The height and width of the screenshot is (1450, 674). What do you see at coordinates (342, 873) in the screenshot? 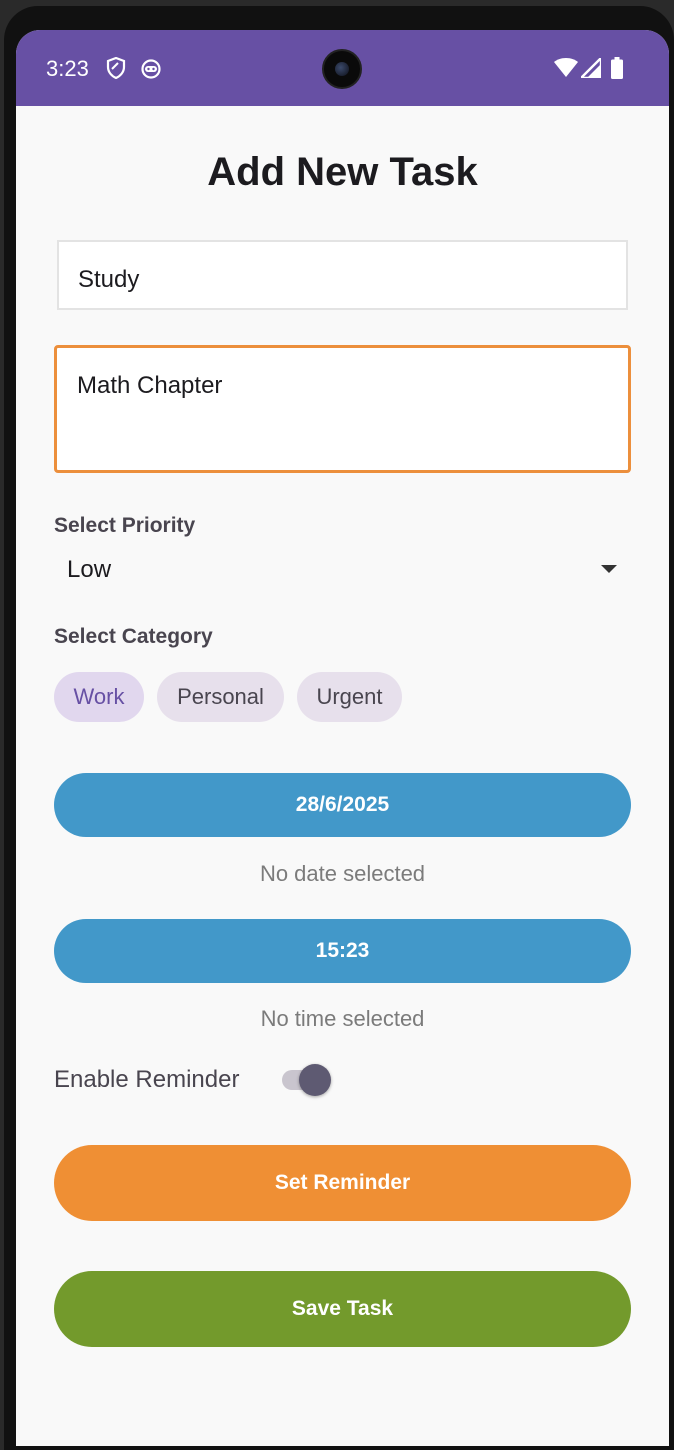
I see `date-helper-text: No date selected` at bounding box center [342, 873].